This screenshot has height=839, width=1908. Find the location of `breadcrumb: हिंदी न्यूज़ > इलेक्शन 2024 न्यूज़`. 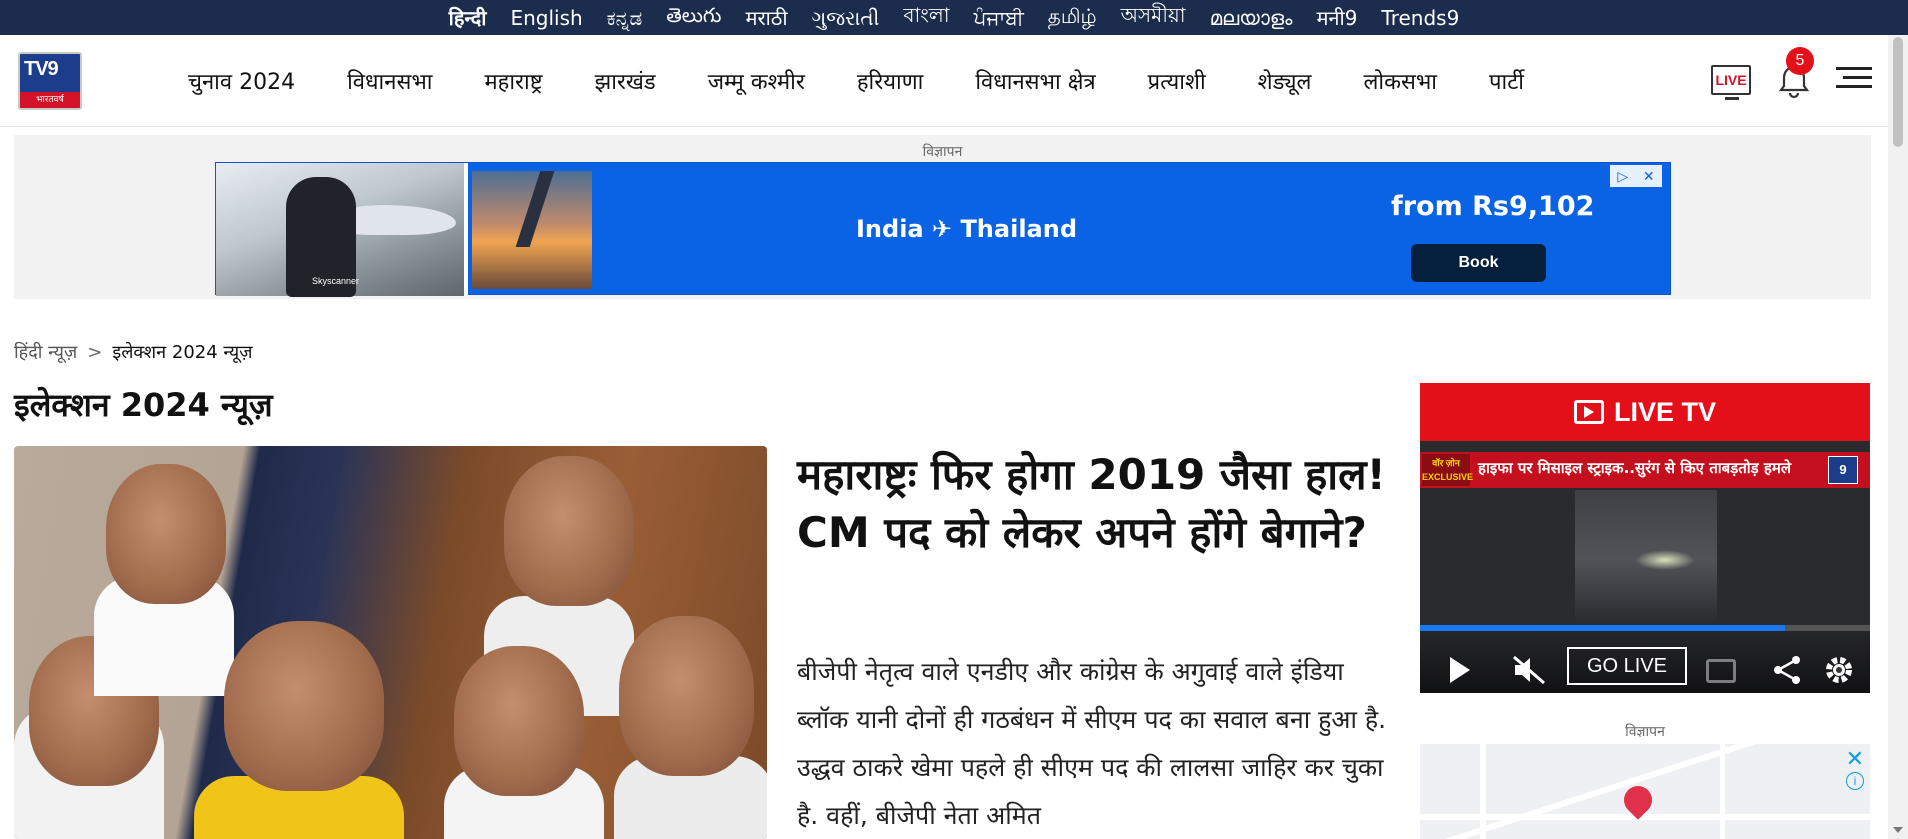

breadcrumb: हिंदी न्यूज़ > इलेक्शन 2024 न्यूज़ is located at coordinates (133, 352).